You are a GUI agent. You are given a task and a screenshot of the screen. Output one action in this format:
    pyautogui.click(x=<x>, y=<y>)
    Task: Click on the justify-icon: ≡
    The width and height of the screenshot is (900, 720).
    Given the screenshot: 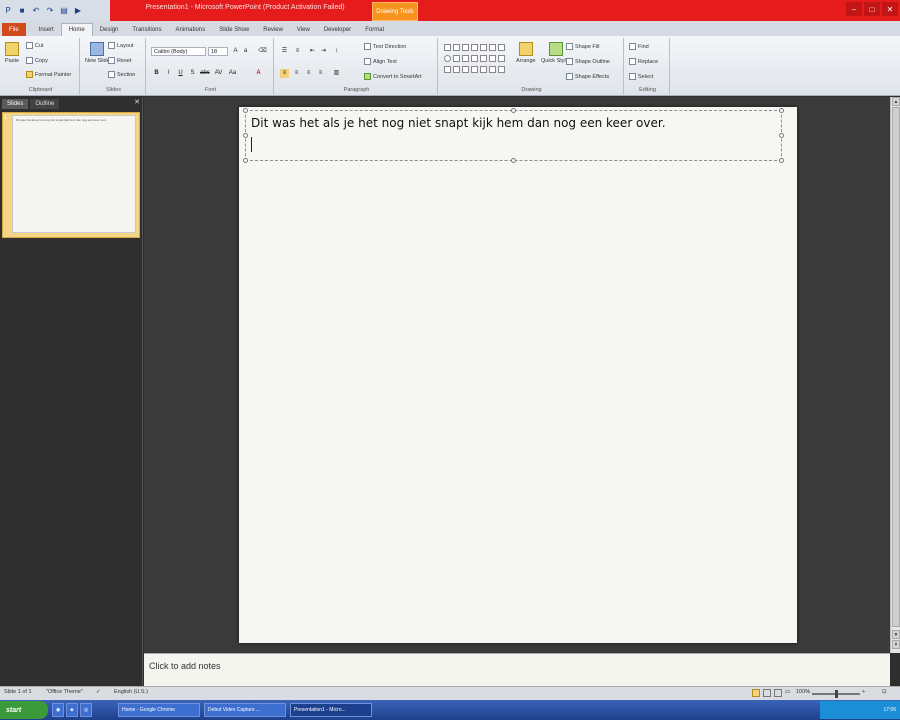 What is the action you would take?
    pyautogui.click(x=320, y=73)
    